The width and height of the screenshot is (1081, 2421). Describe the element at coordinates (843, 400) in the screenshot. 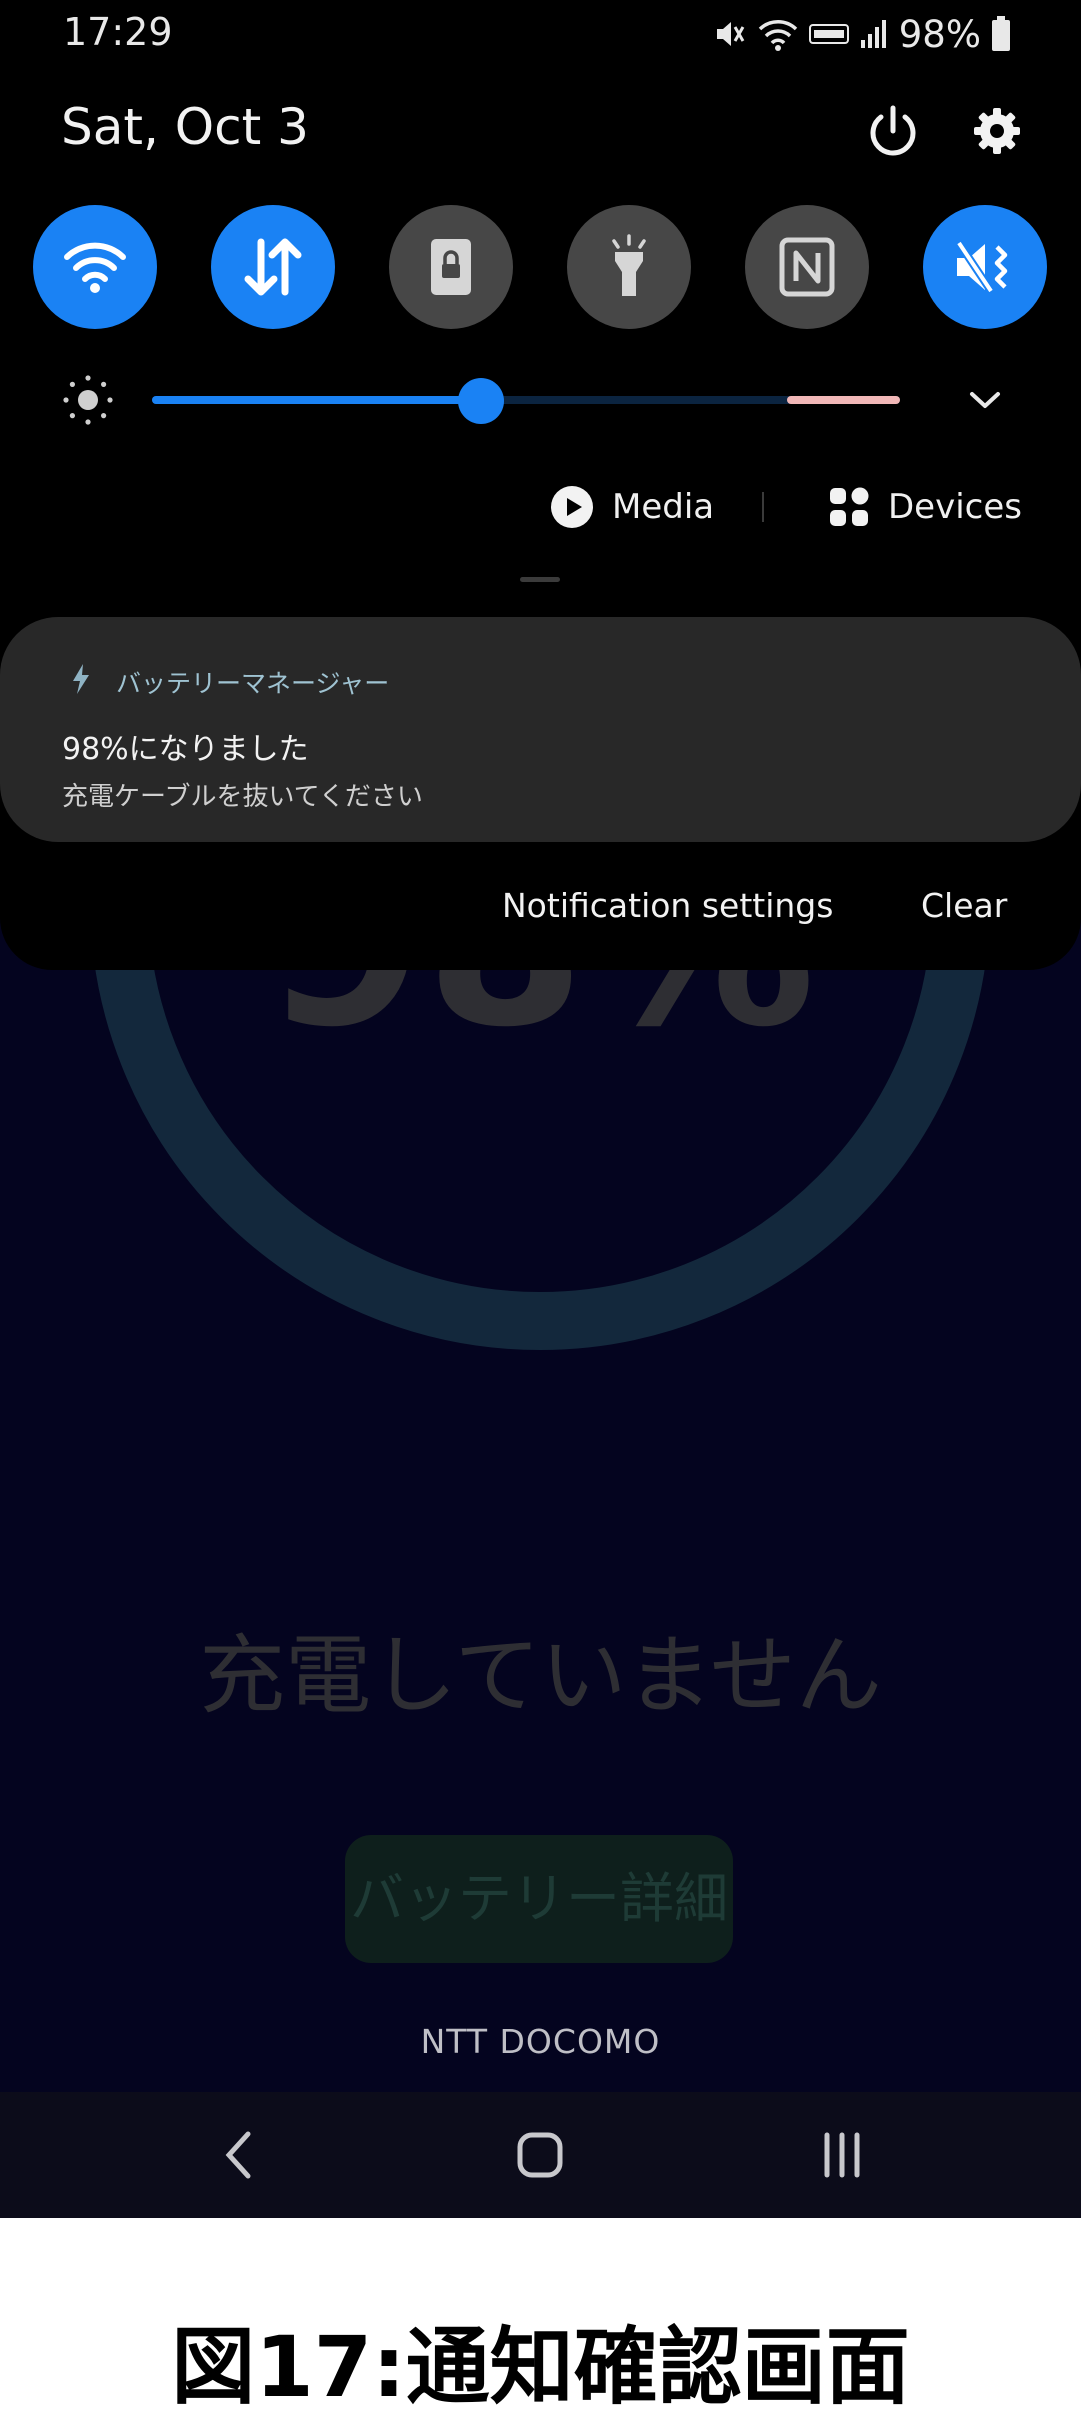

I see `brightness-warning-zone` at that location.